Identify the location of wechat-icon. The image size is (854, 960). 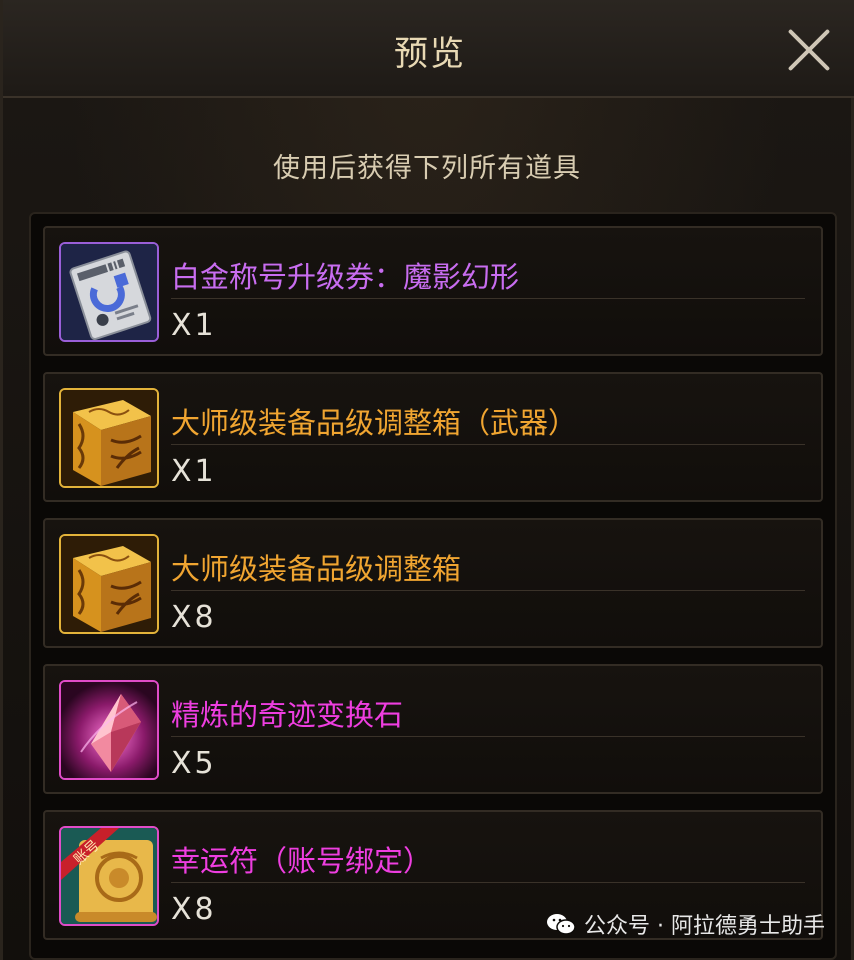
(561, 924).